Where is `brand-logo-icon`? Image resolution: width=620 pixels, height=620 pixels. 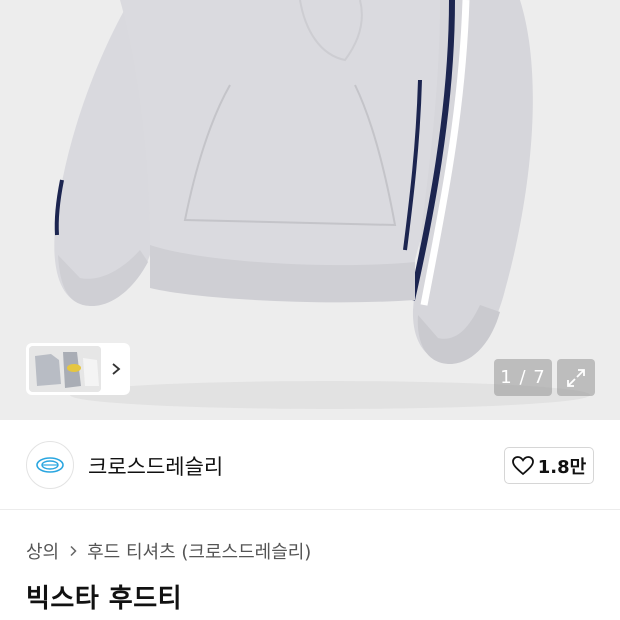 brand-logo-icon is located at coordinates (50, 465).